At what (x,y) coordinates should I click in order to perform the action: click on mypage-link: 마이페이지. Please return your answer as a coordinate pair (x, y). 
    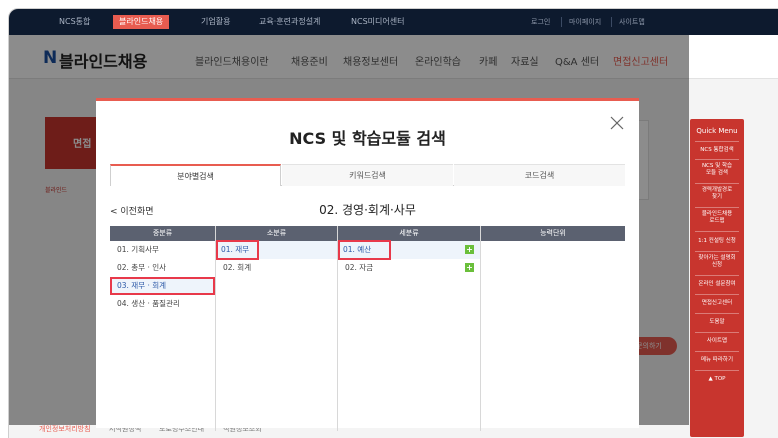
    Looking at the image, I should click on (585, 22).